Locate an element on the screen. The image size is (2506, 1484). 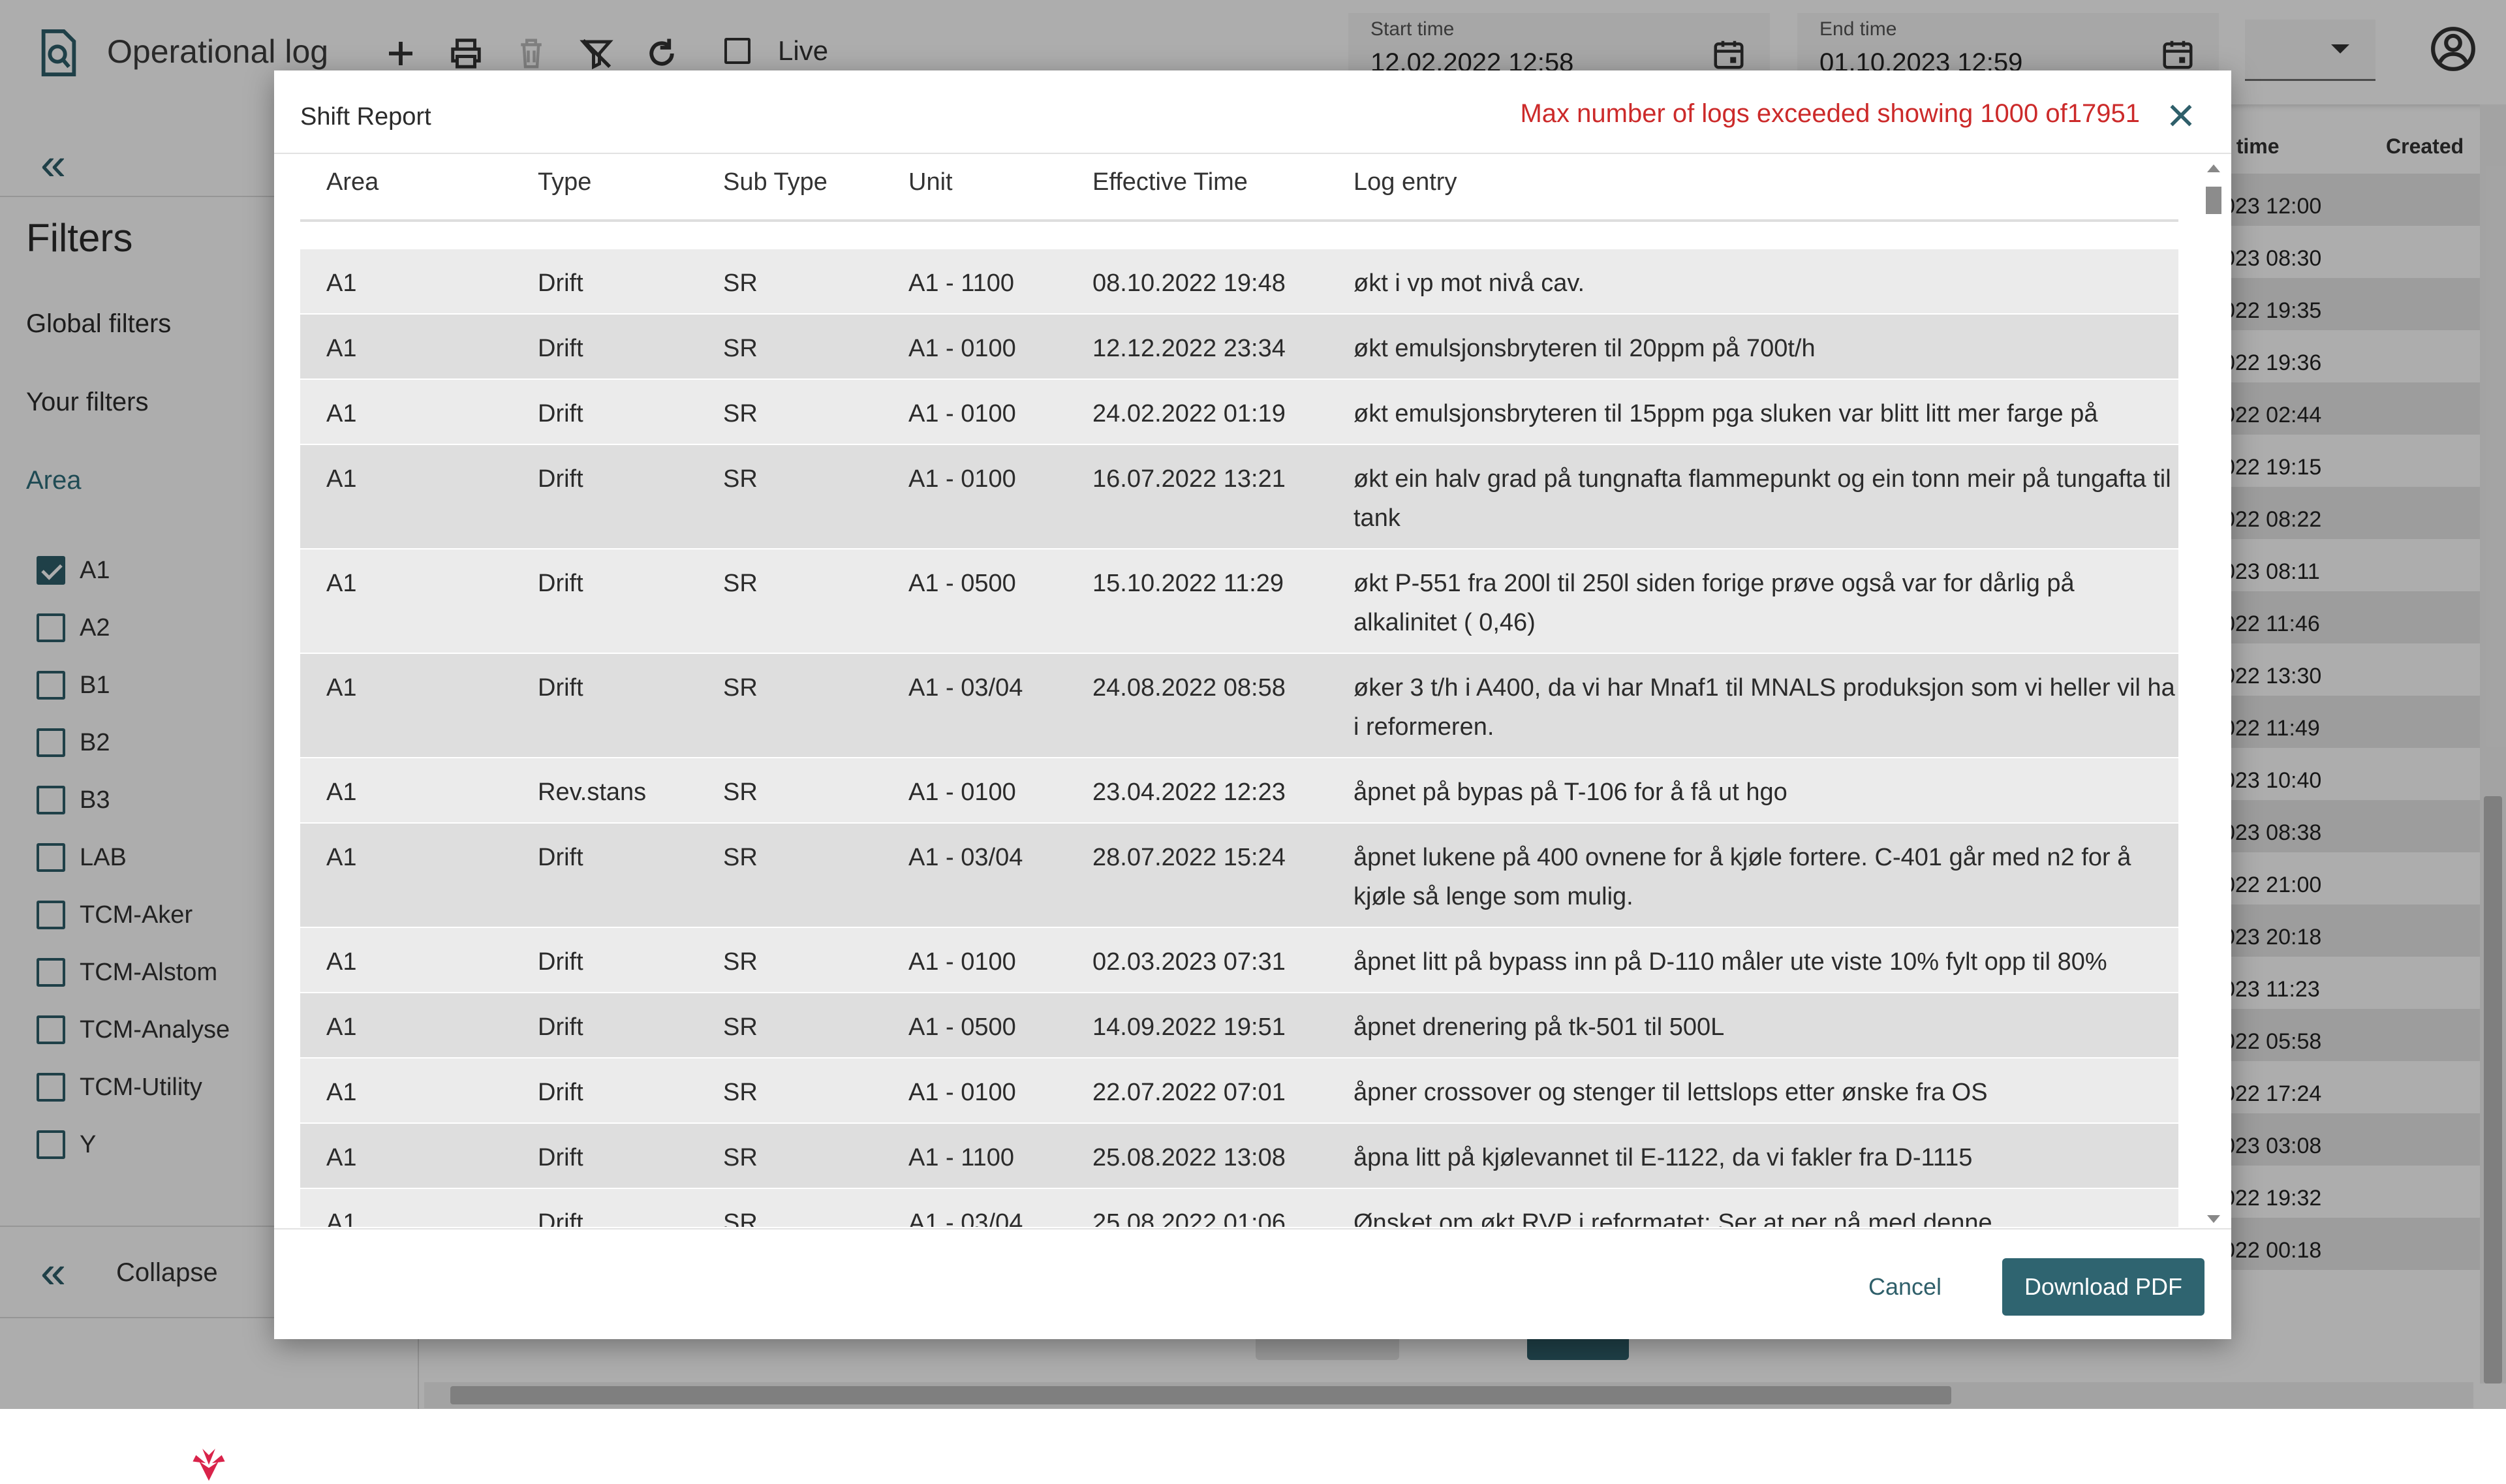
column-header-type: Type is located at coordinates (565, 182).